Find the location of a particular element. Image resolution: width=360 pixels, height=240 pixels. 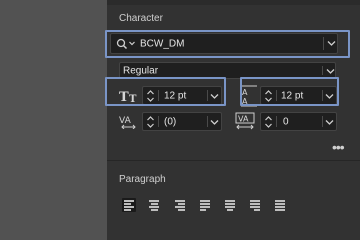

leading-field: 12 pt is located at coordinates (298, 95).